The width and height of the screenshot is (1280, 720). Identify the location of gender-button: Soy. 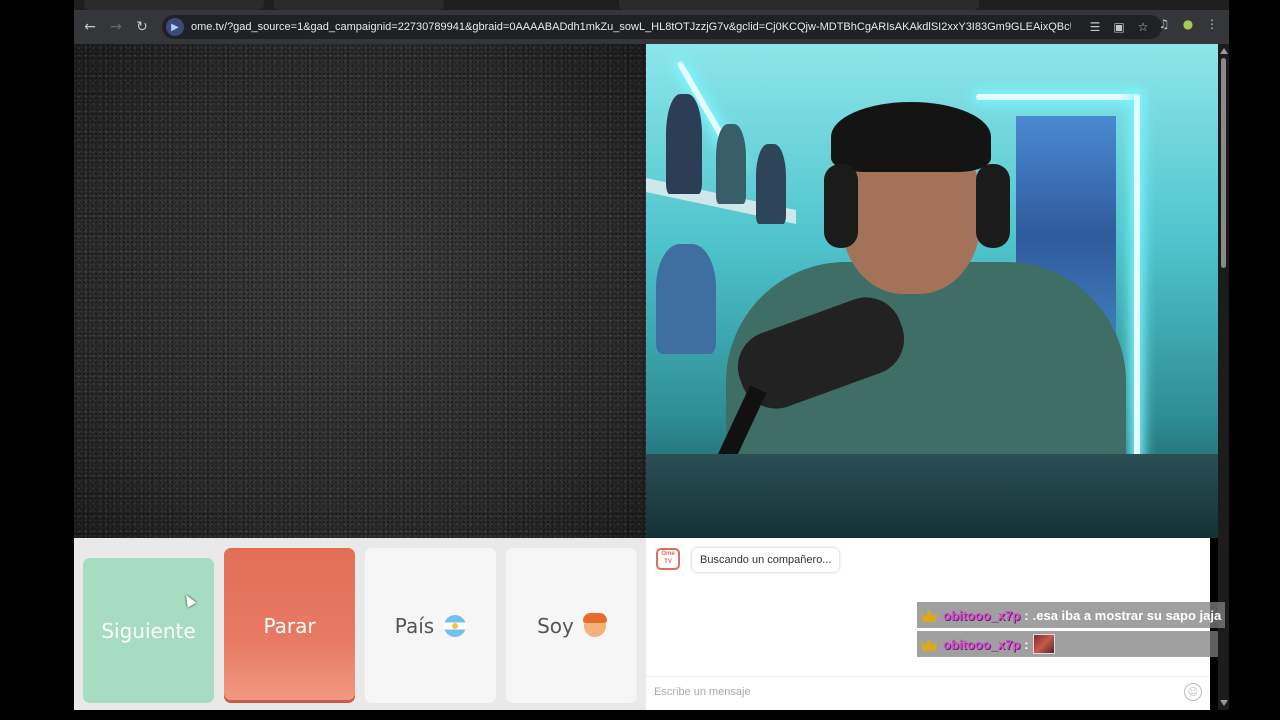
(571, 625).